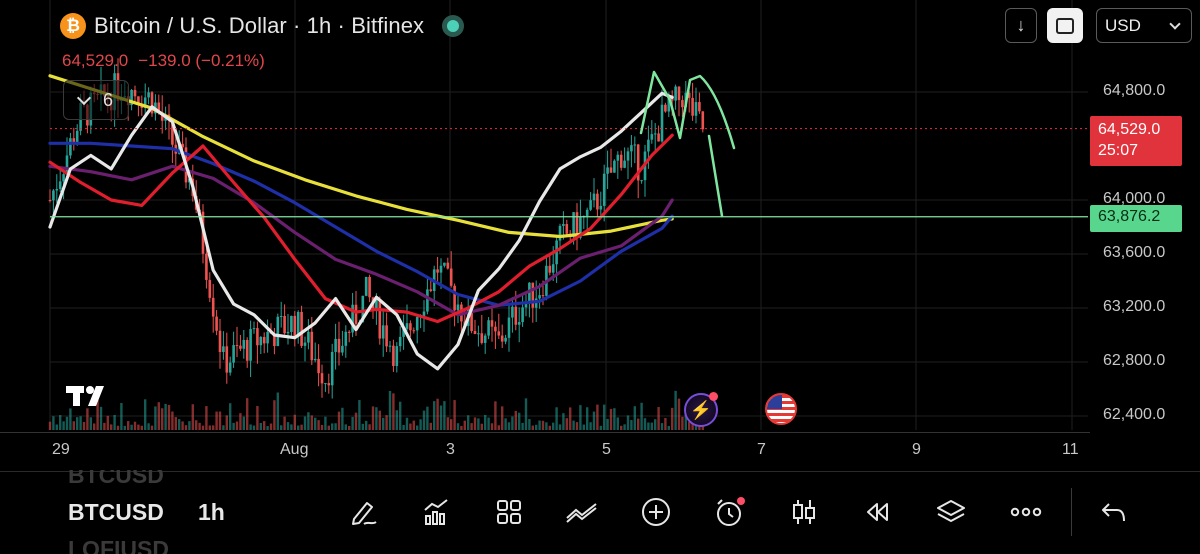  Describe the element at coordinates (951, 512) in the screenshot. I see `layers-icon` at that location.